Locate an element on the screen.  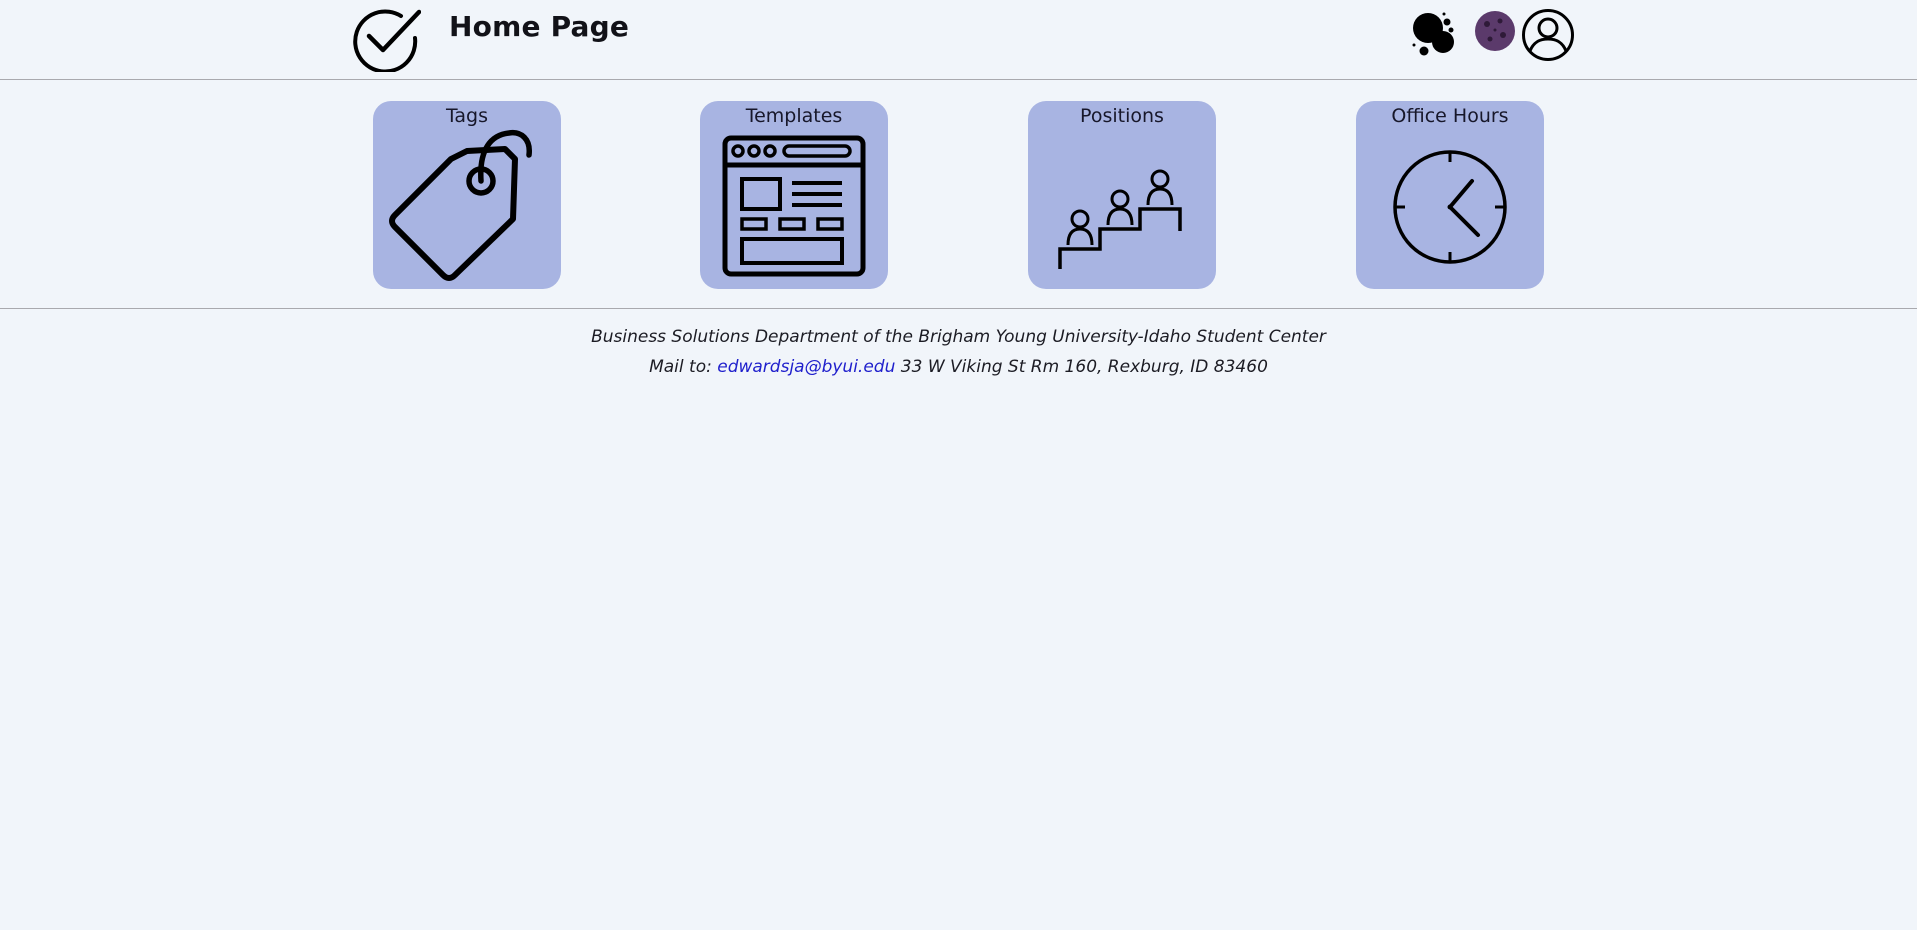
clock-icon is located at coordinates (1450, 207).